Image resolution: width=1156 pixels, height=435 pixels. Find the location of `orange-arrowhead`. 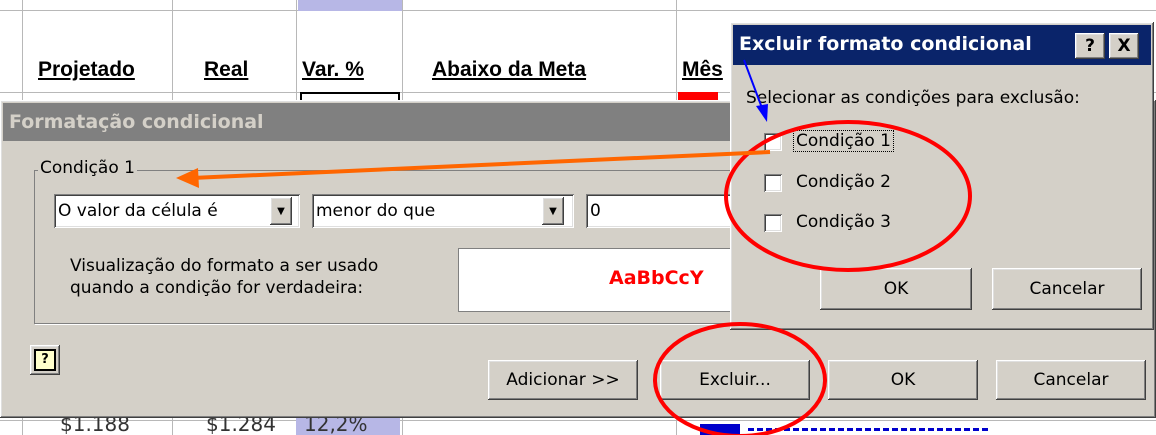

orange-arrowhead is located at coordinates (187, 178).